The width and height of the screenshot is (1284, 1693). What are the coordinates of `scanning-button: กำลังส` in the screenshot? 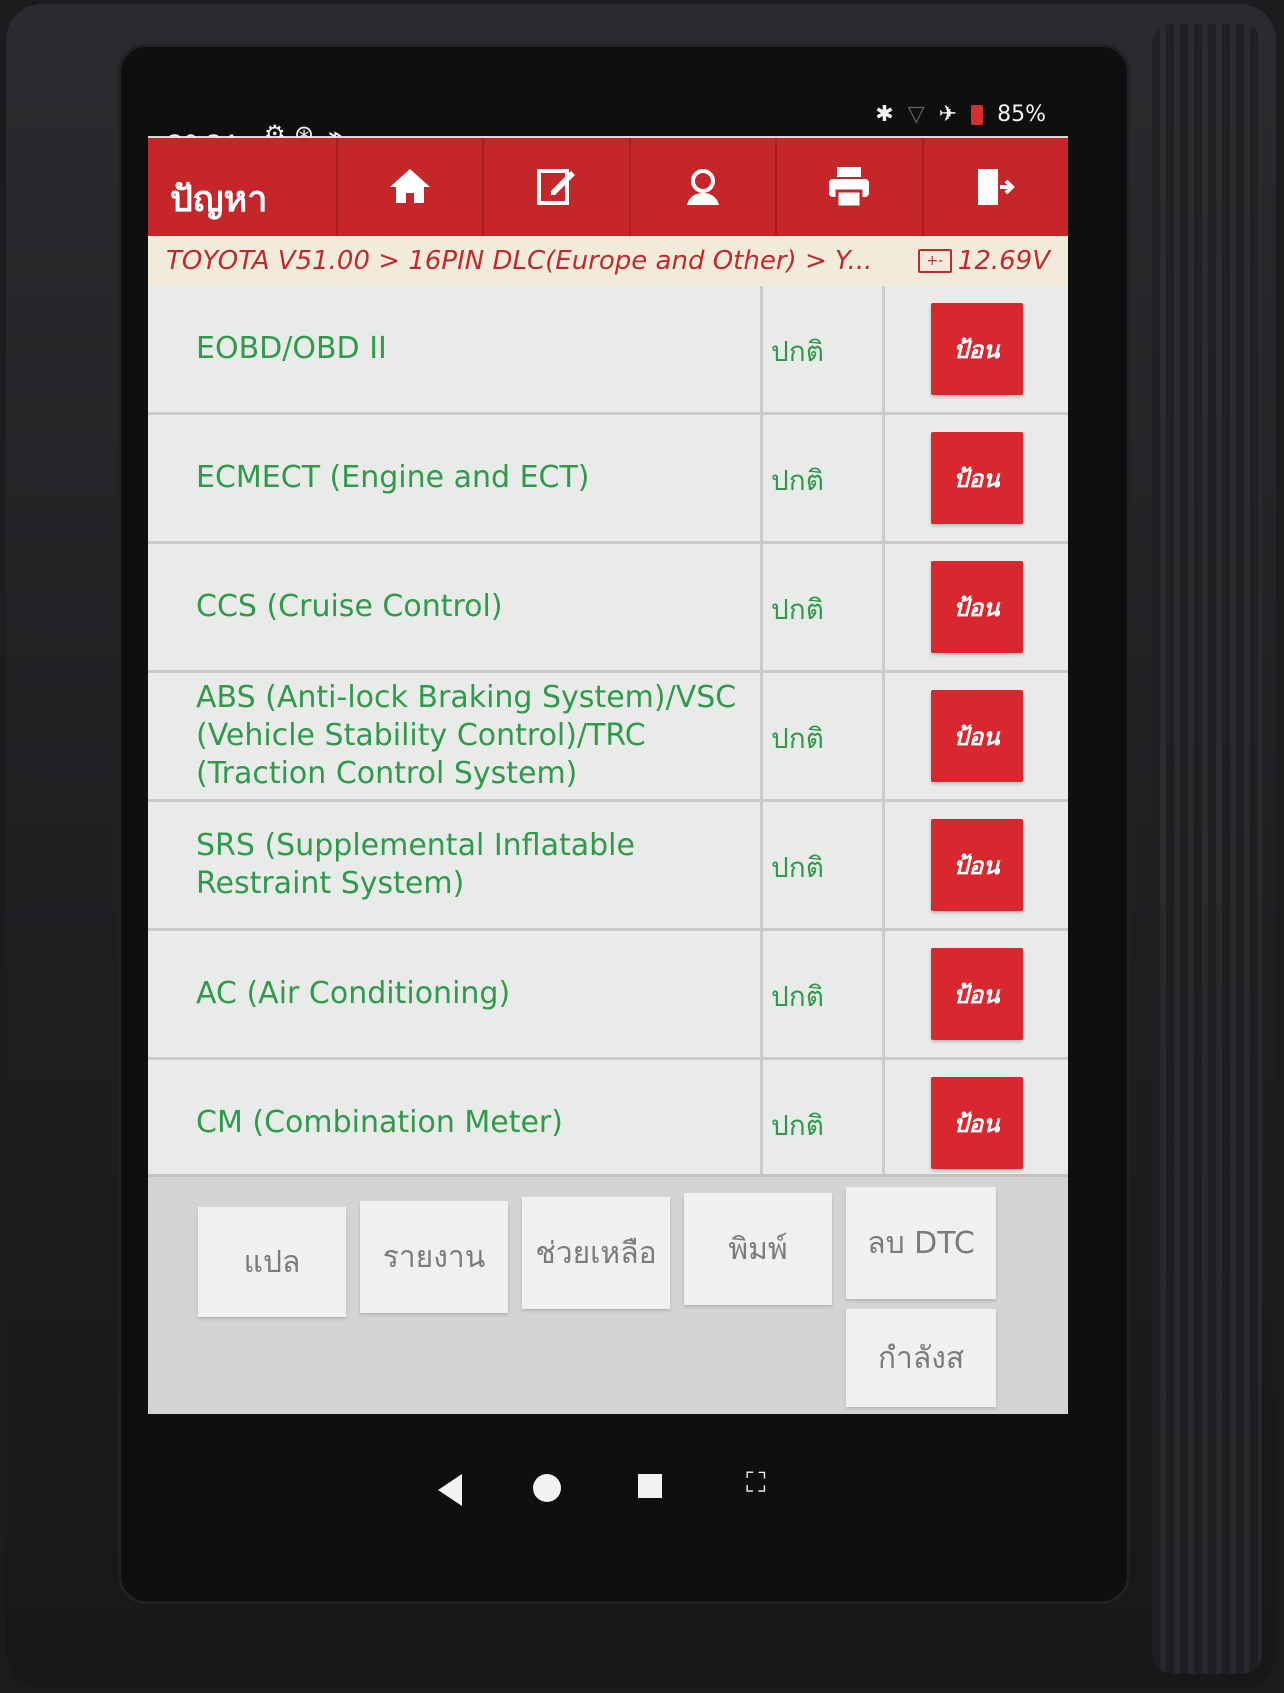 It's located at (921, 1358).